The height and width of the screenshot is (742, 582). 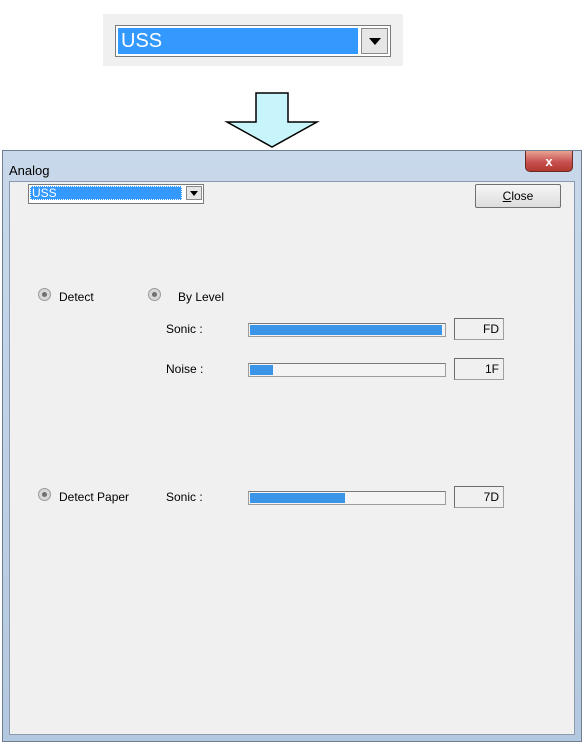 I want to click on noise-level-fill, so click(x=262, y=370).